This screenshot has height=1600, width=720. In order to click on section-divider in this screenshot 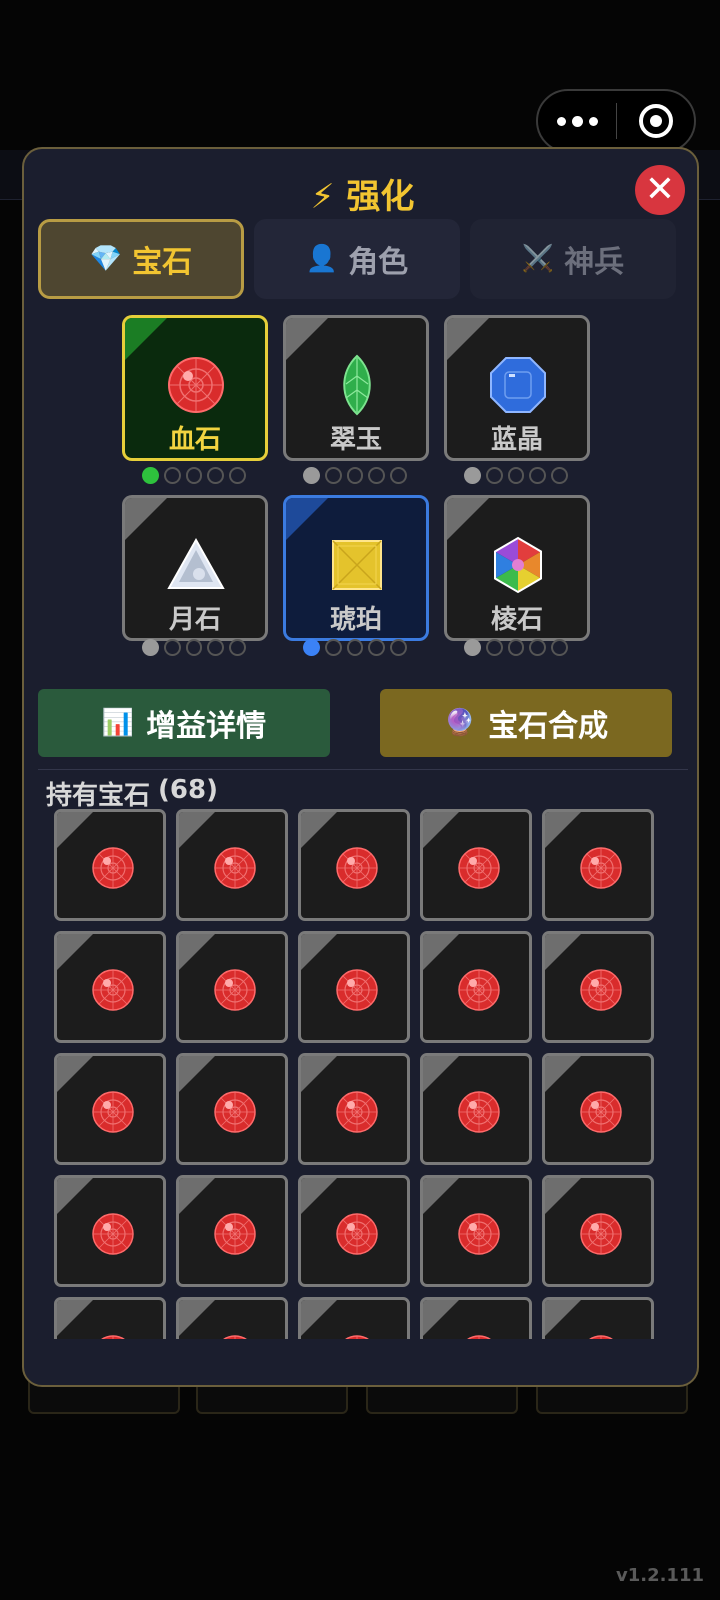, I will do `click(363, 769)`.